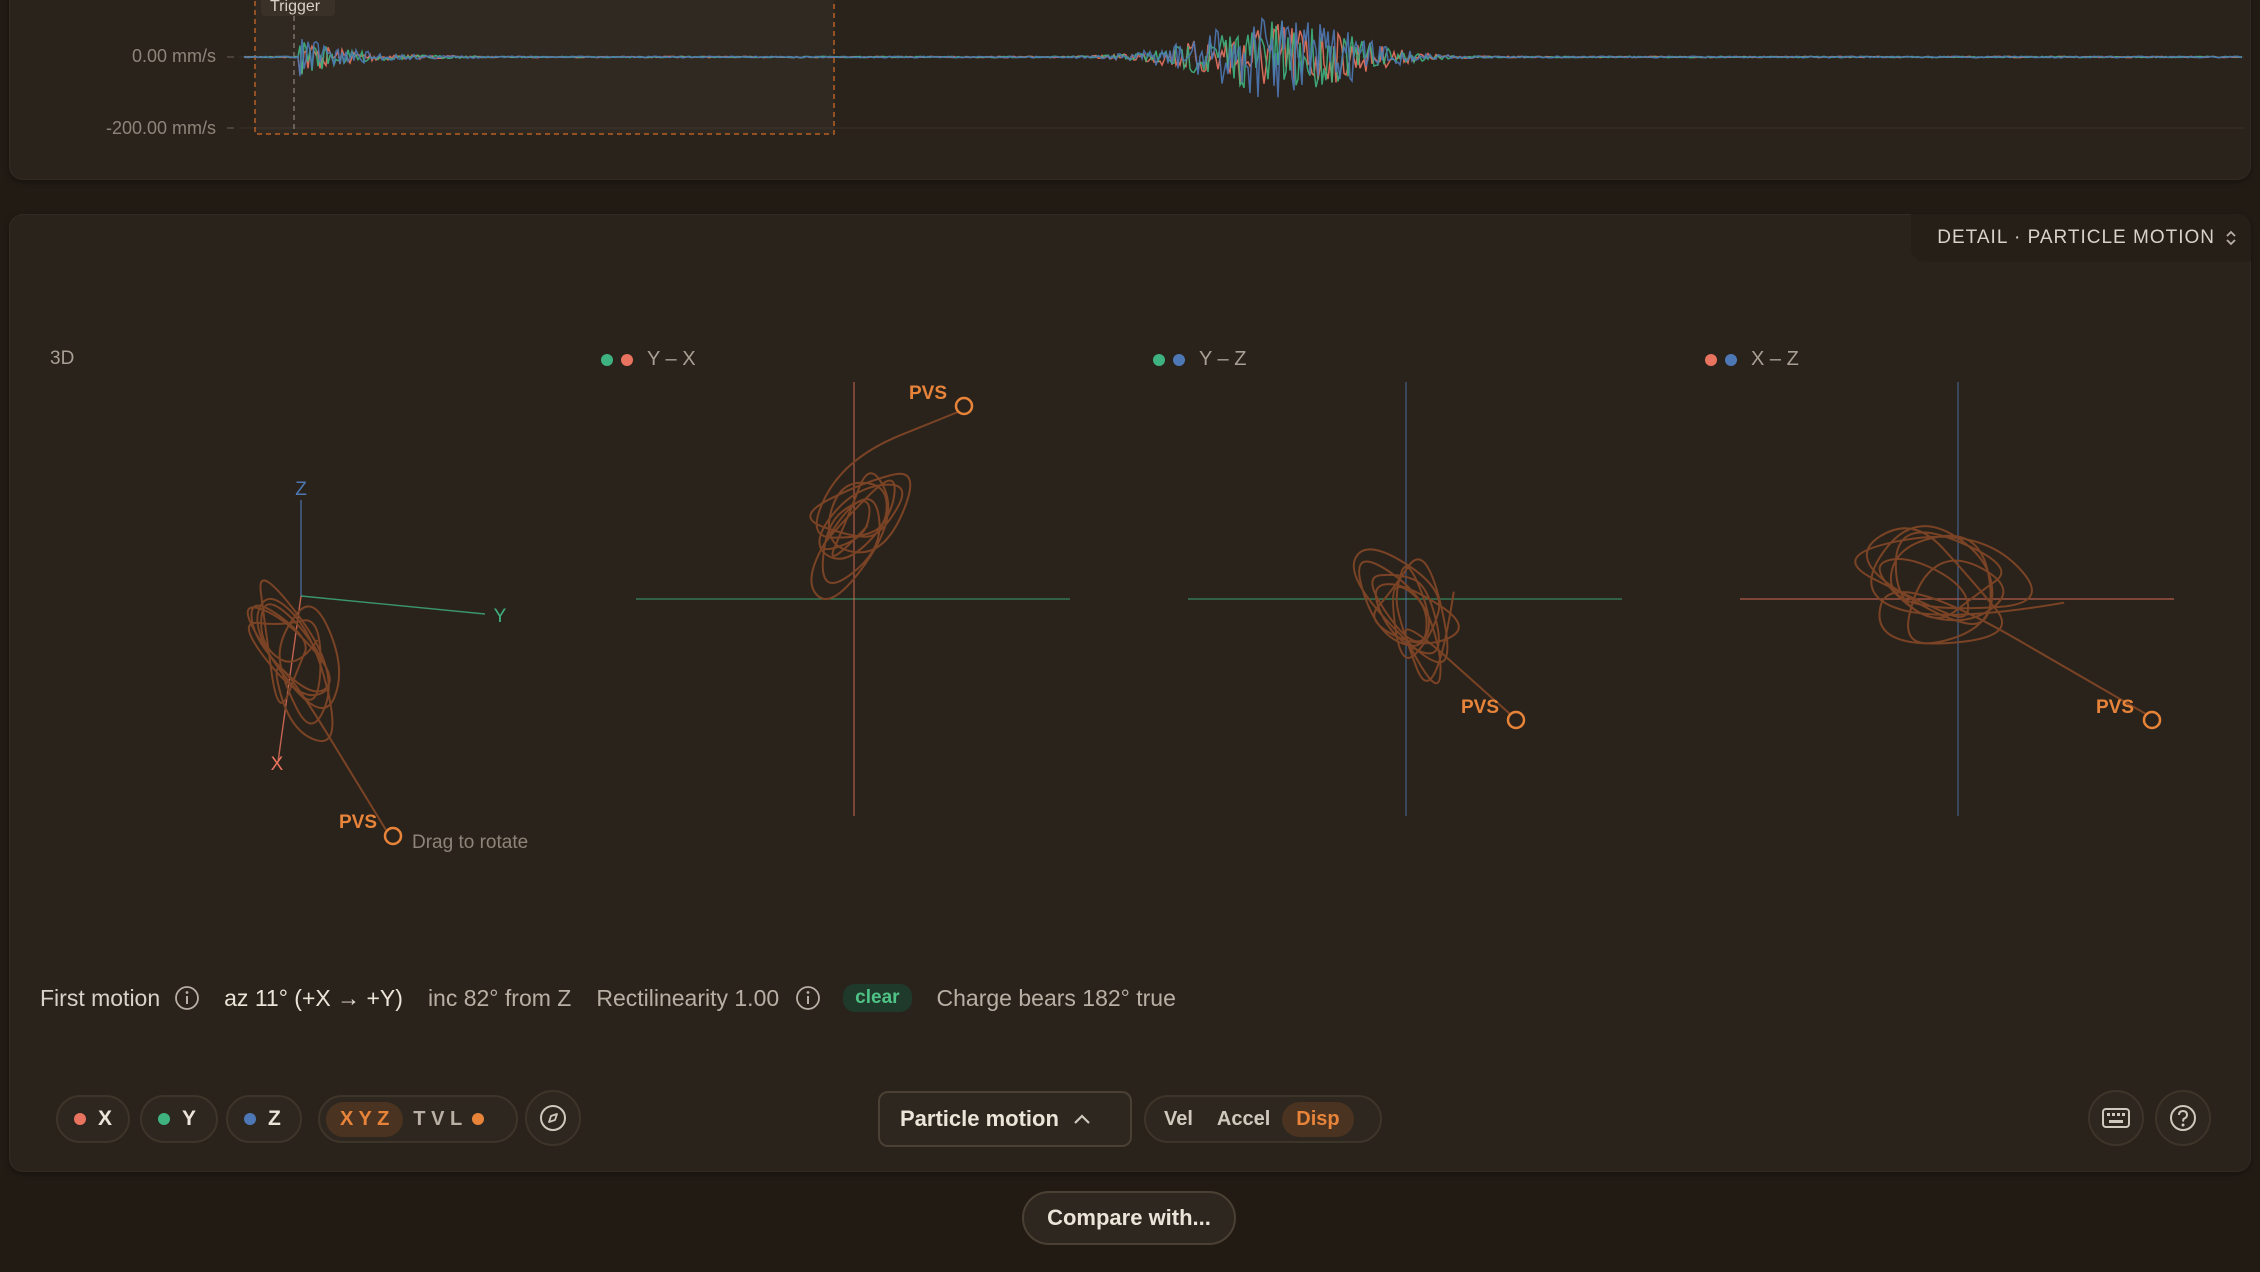  Describe the element at coordinates (1243, 1119) in the screenshot. I see `units-accel-option: Accel` at that location.